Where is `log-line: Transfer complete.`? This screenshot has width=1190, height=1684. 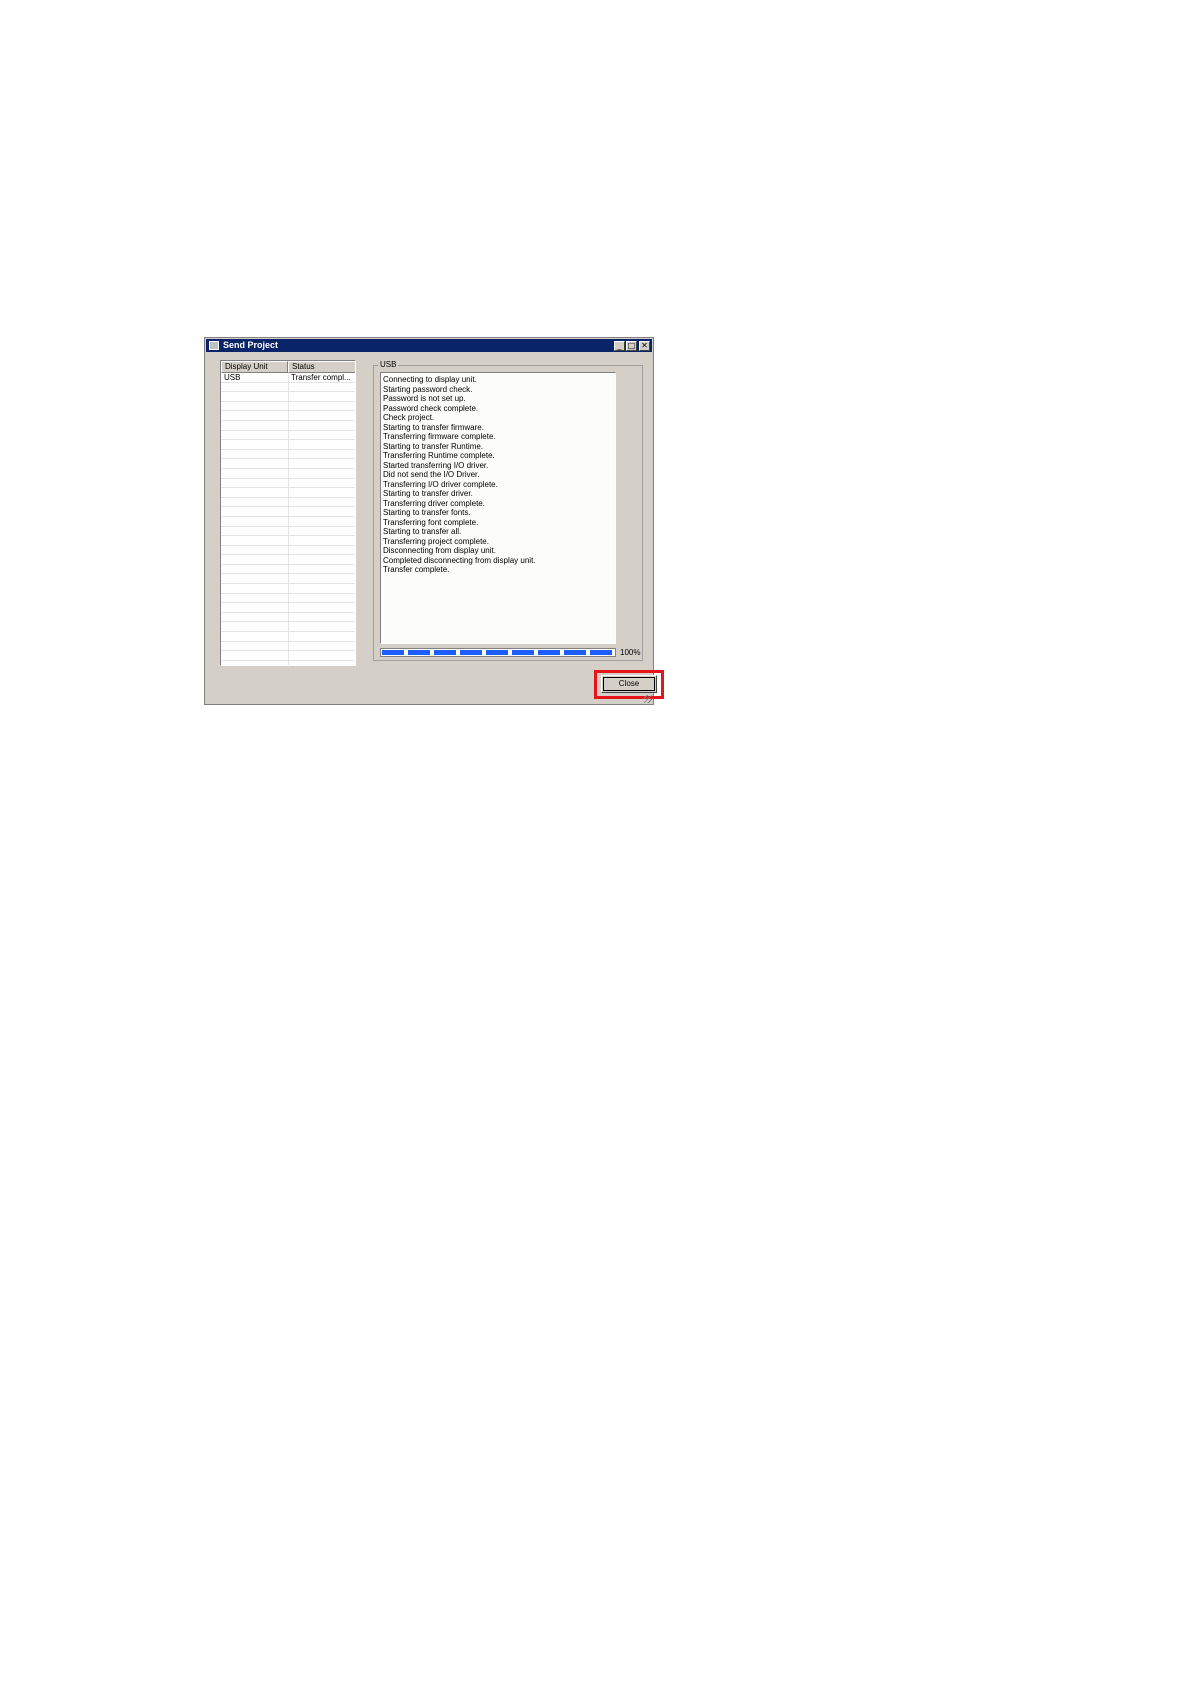
log-line: Transfer complete. is located at coordinates (416, 569).